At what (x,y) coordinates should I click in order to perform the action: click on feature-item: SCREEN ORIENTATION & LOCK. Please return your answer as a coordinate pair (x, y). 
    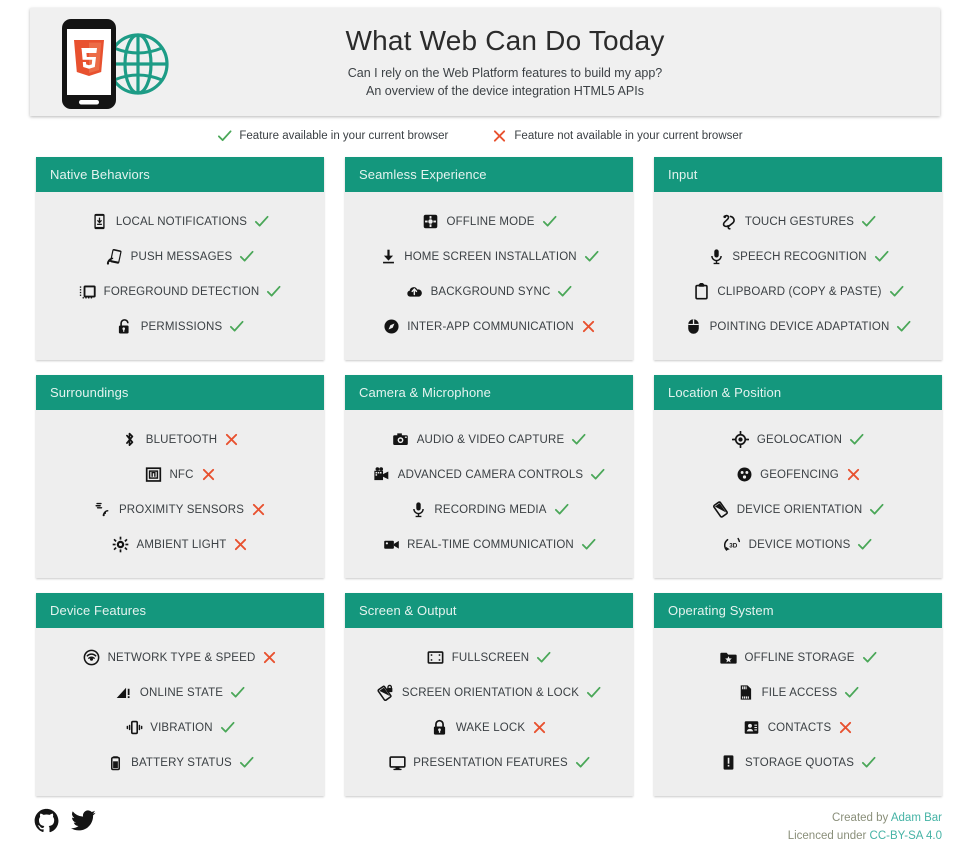
    Looking at the image, I should click on (489, 692).